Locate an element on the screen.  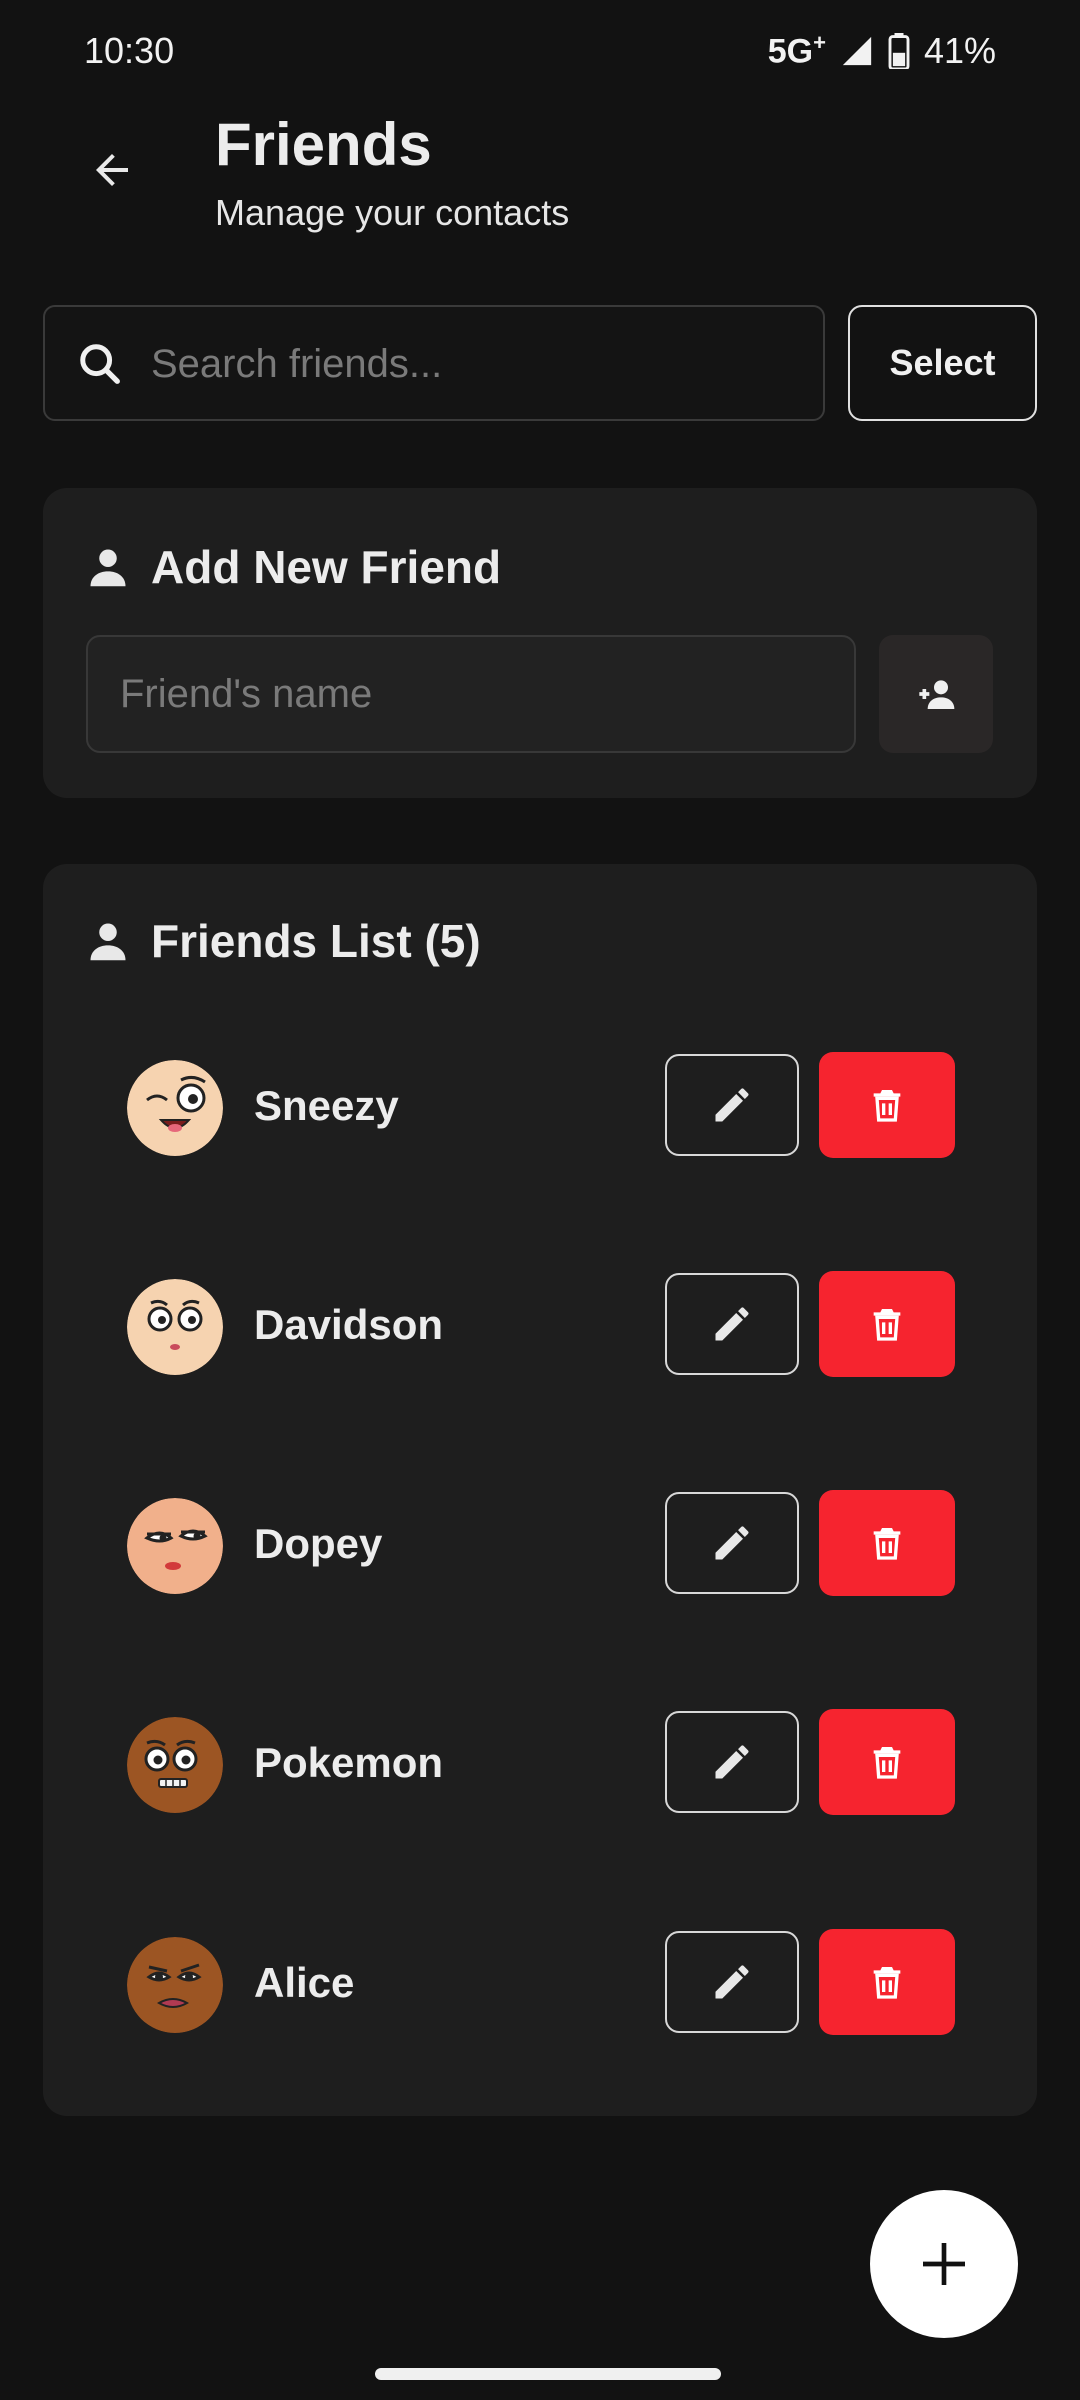
arrow-left-icon is located at coordinates (112, 170).